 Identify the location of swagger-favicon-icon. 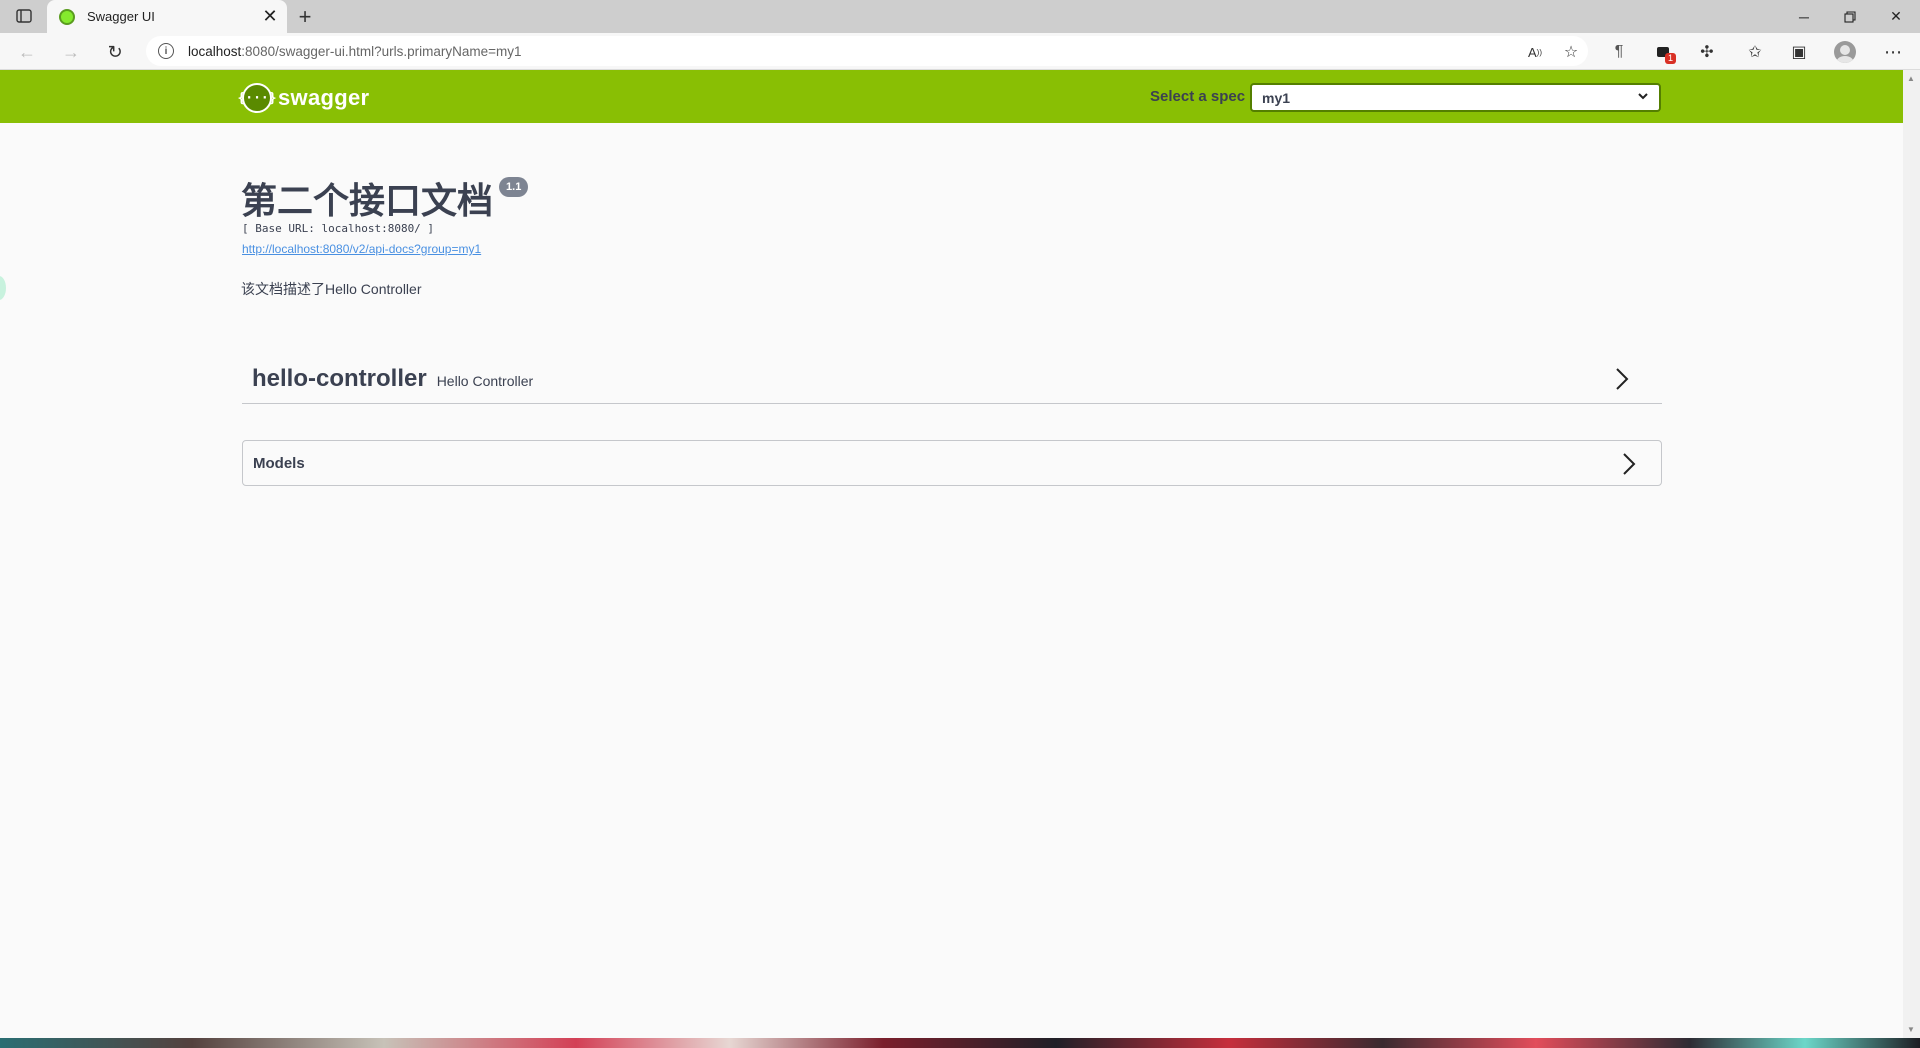
(67, 16).